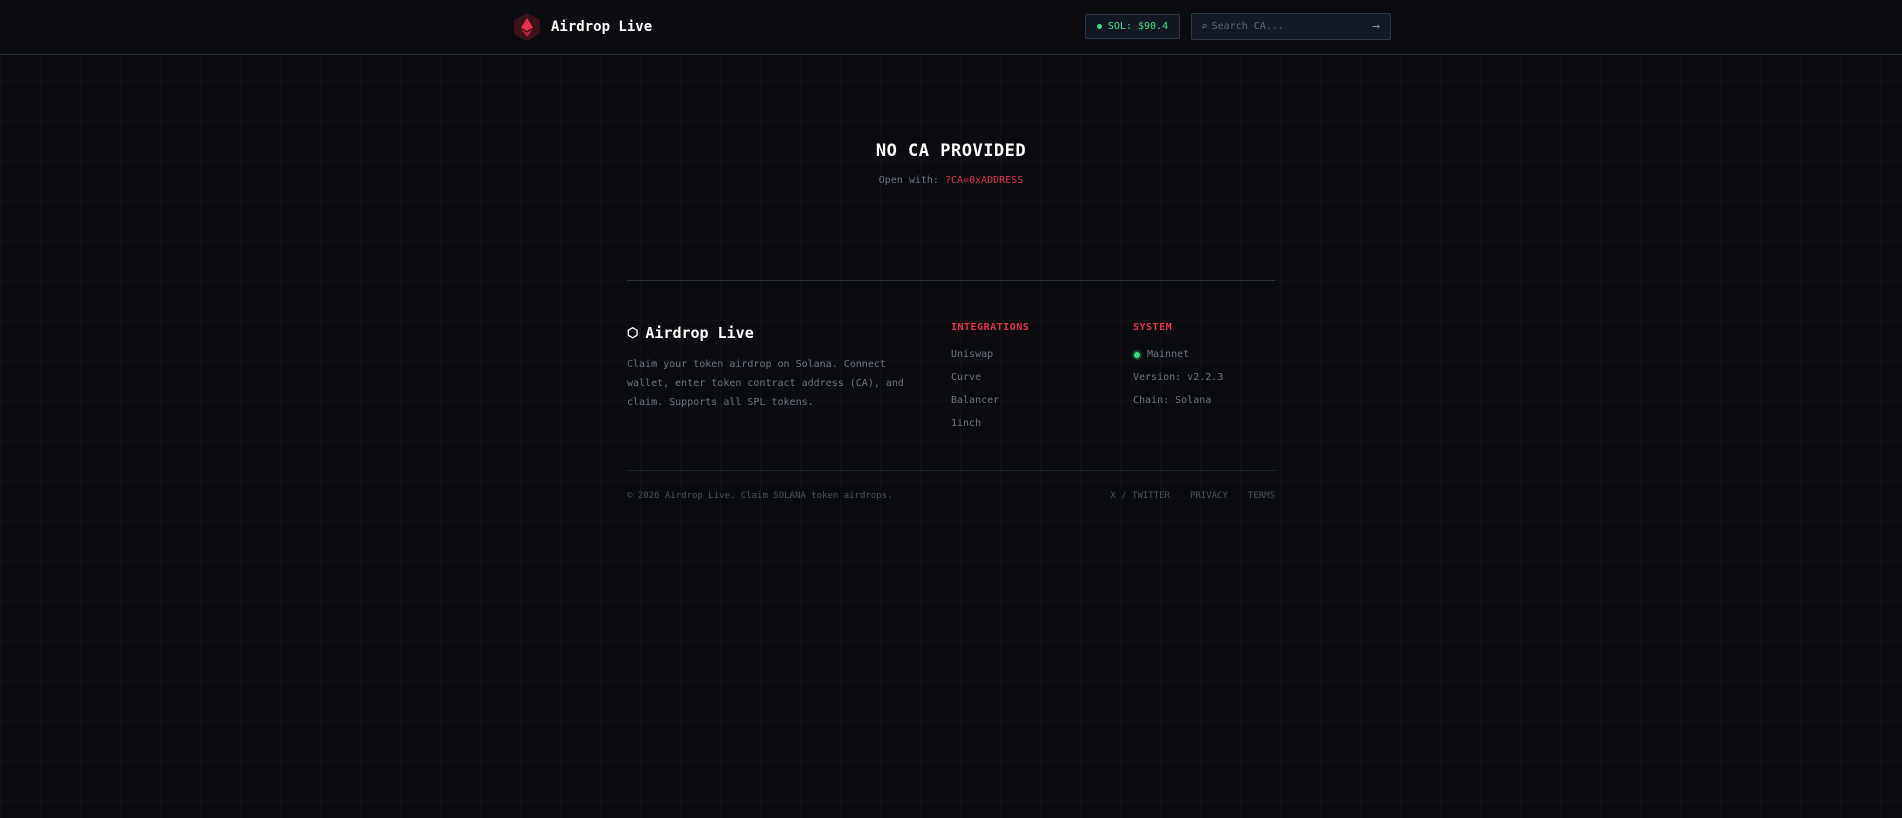 The width and height of the screenshot is (1902, 818). Describe the element at coordinates (1178, 377) in the screenshot. I see `version-text: Version: v2.2.3` at that location.